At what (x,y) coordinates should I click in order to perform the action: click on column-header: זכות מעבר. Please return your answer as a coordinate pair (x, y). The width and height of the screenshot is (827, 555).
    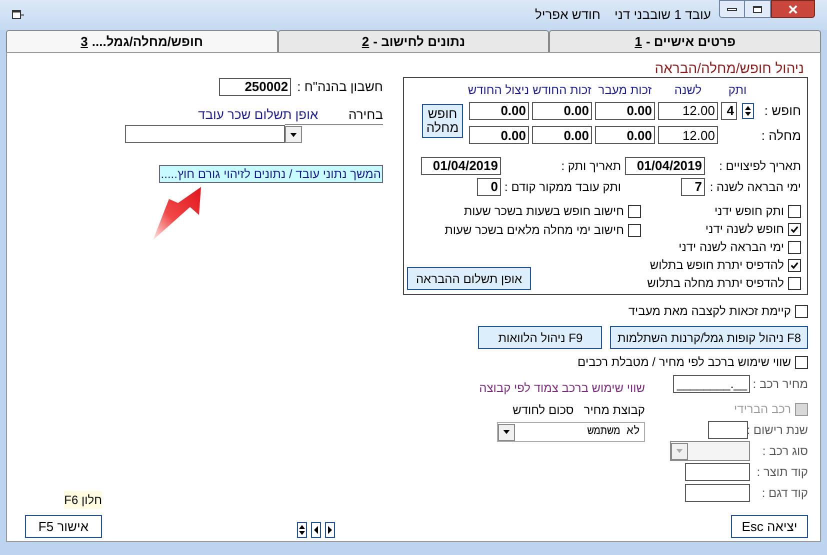
    Looking at the image, I should click on (625, 90).